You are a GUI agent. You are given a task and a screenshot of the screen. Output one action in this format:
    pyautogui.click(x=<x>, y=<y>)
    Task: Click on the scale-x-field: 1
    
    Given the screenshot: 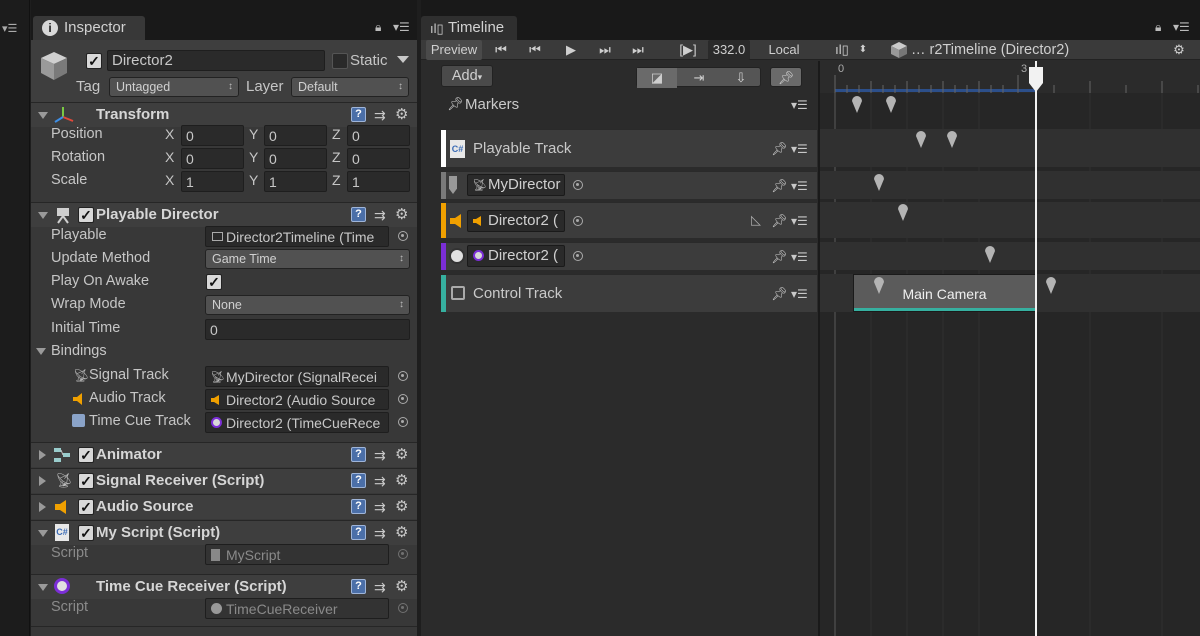 What is the action you would take?
    pyautogui.click(x=212, y=181)
    